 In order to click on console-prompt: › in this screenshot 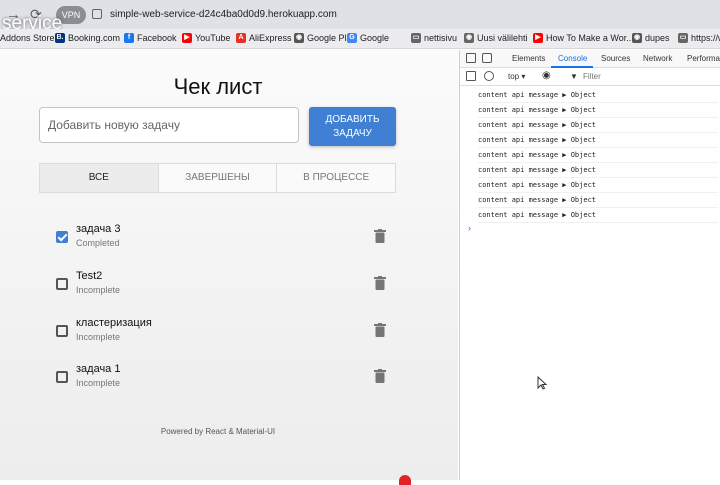, I will do `click(469, 228)`.